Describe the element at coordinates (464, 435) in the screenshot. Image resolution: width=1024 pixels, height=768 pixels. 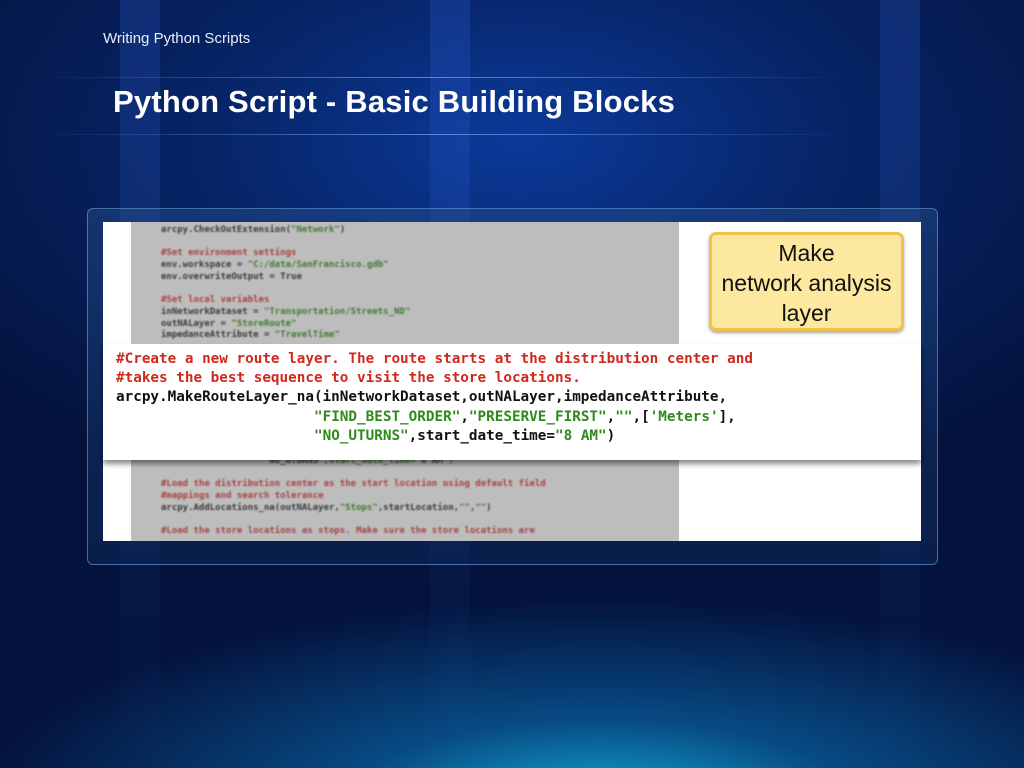
I see `code-args-line: "NO_UTURNS",start_date_time="8 AM")` at that location.